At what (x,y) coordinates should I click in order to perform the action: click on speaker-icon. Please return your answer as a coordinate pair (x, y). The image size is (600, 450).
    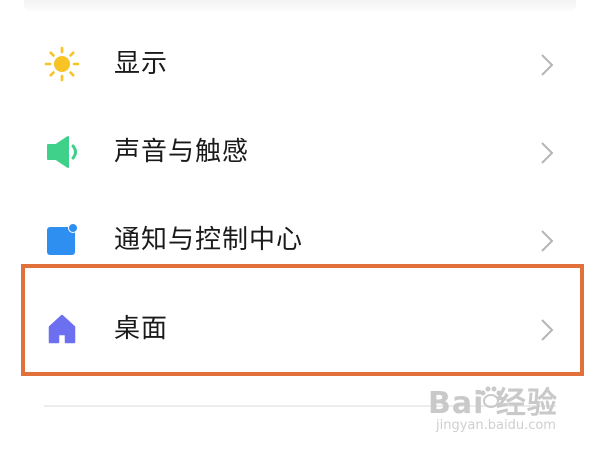
    Looking at the image, I should click on (62, 152).